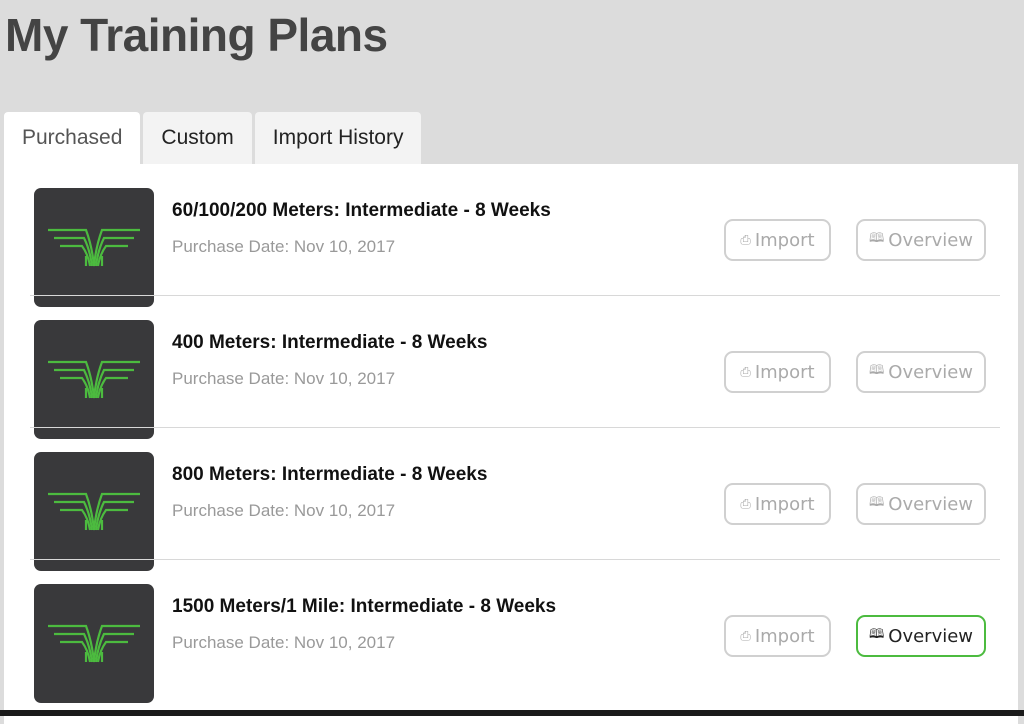  Describe the element at coordinates (329, 475) in the screenshot. I see `plan-title: 800 Meters: Intermediate - 8 Weeks` at that location.